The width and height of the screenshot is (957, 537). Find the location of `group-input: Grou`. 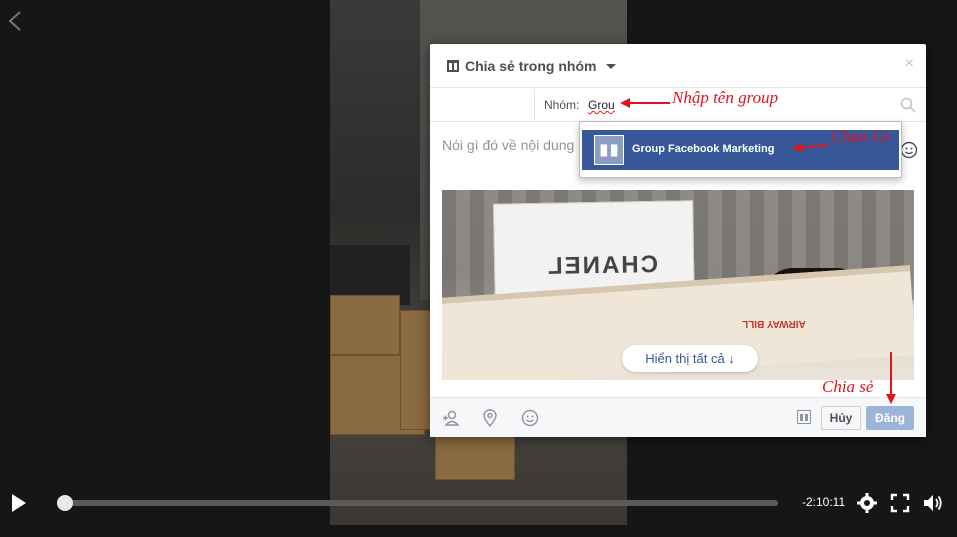

group-input: Grou is located at coordinates (601, 105).